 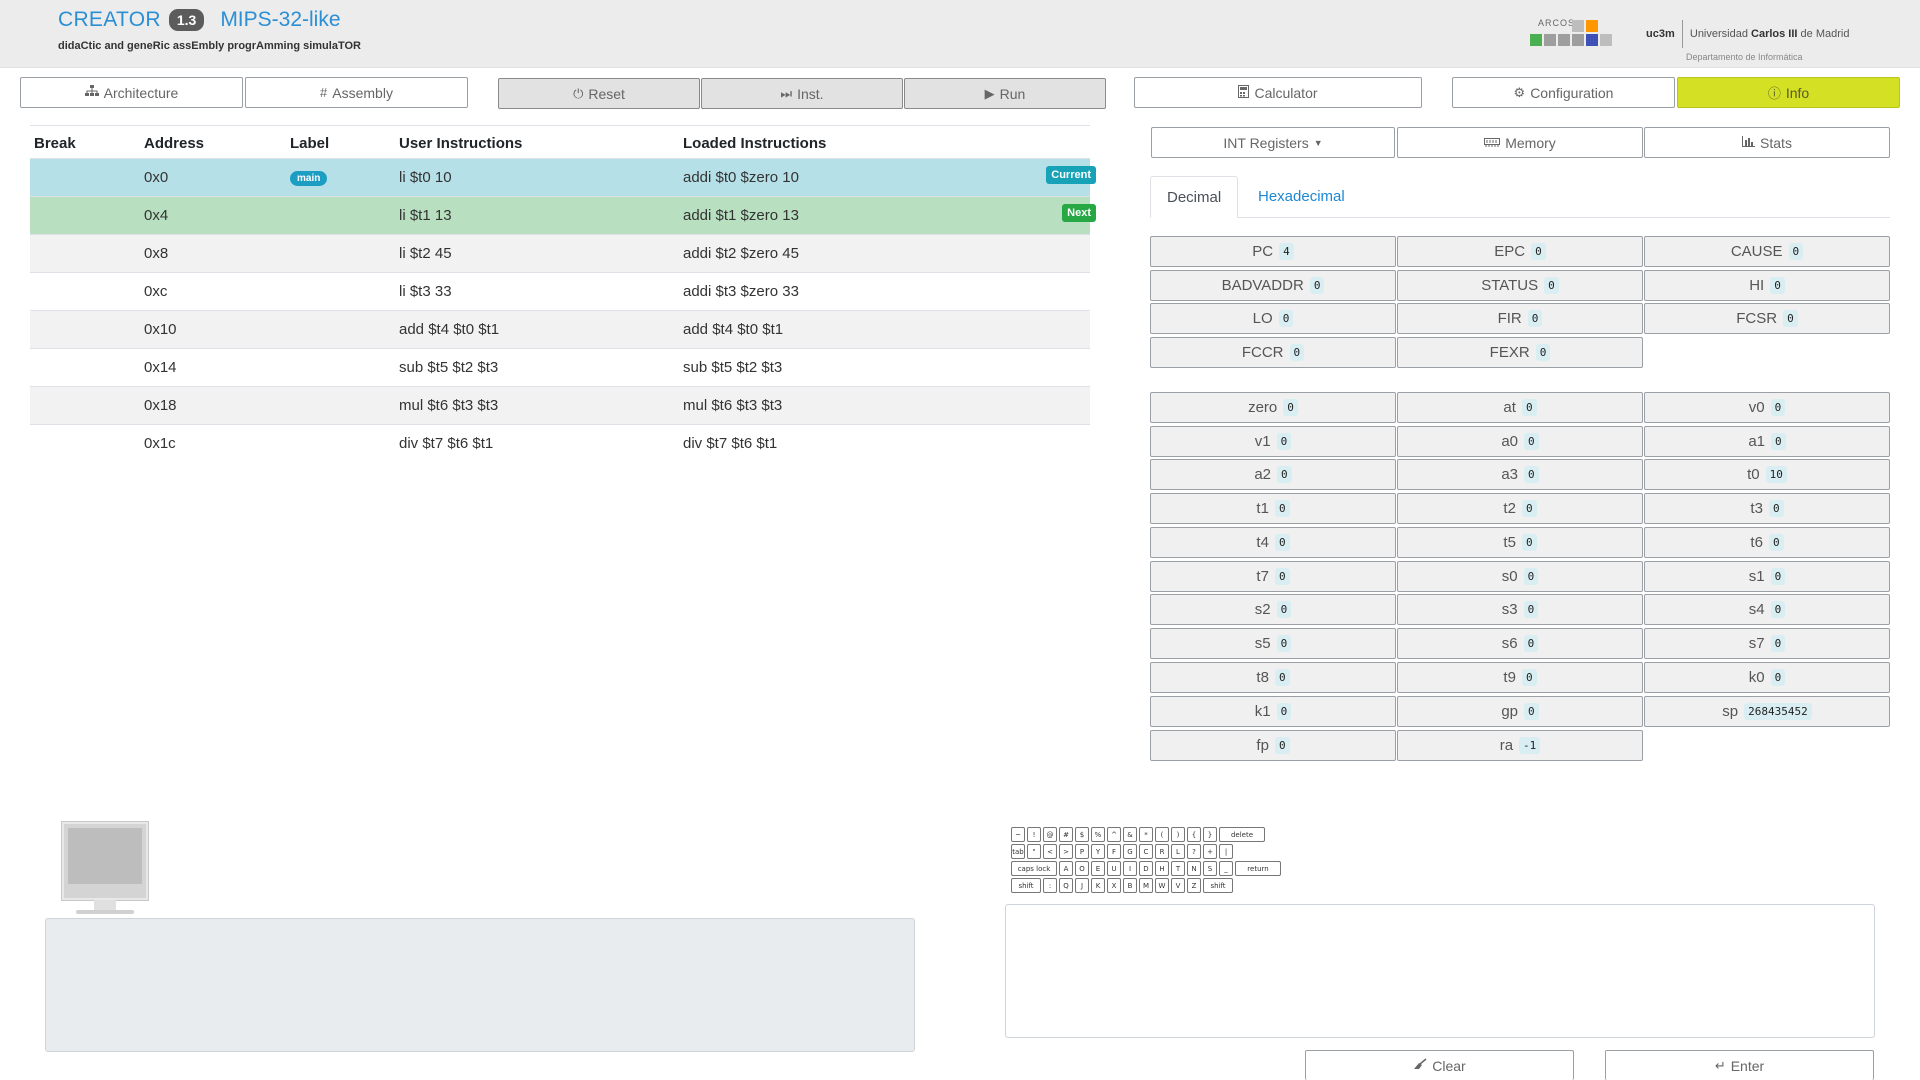 I want to click on register-fcsr: FCSR 0, so click(x=1767, y=318).